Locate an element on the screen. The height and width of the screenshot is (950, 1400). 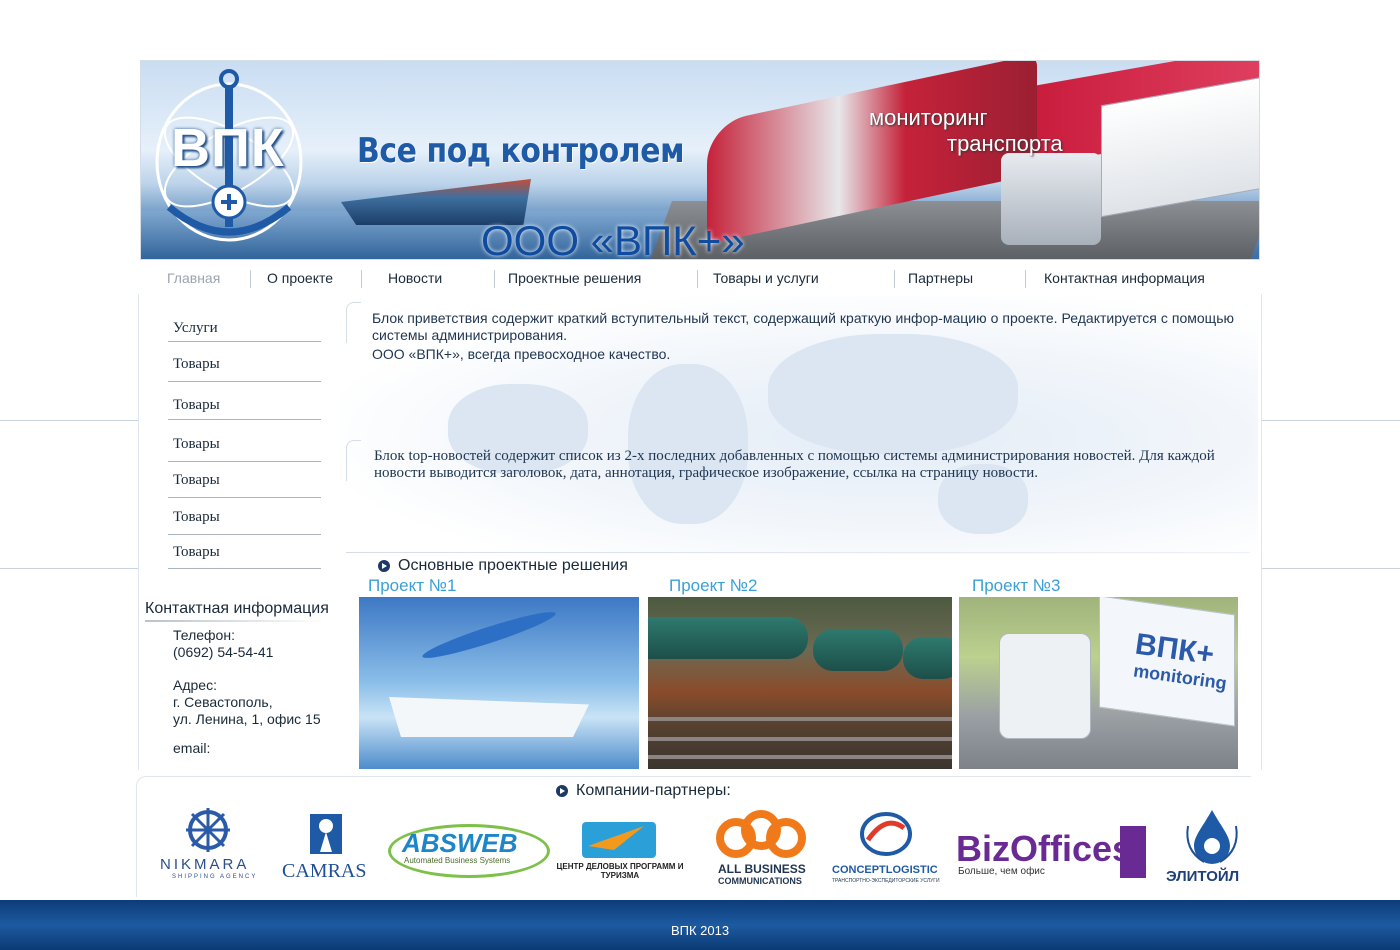
project-1-image is located at coordinates (499, 683).